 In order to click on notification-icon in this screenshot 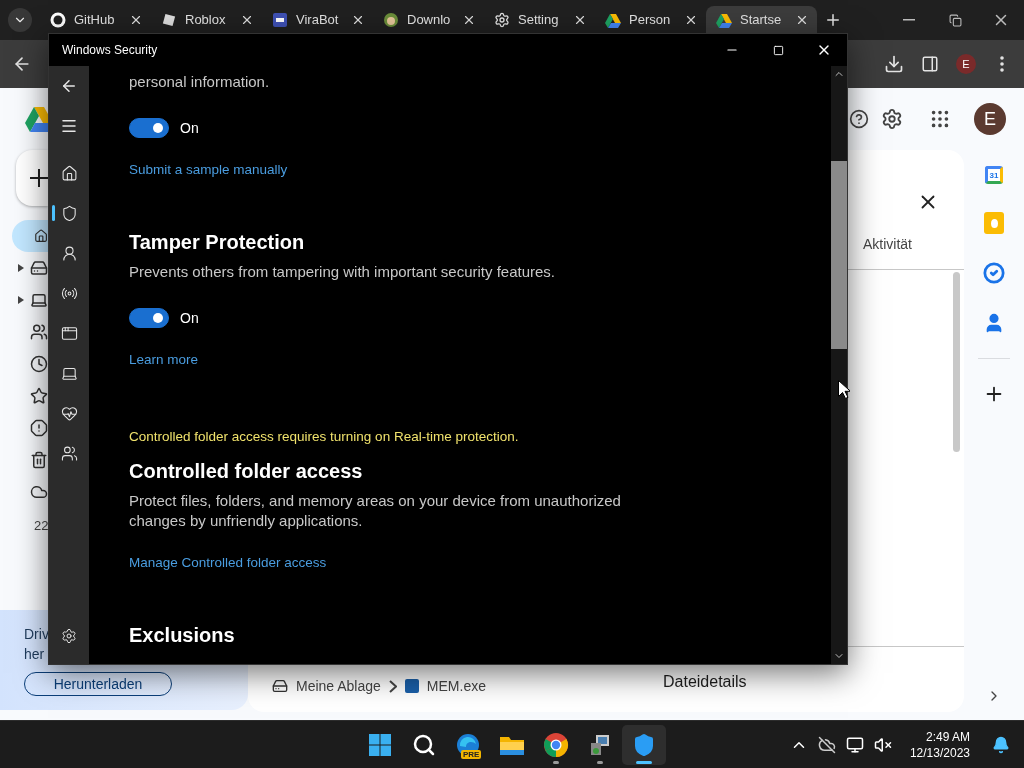, I will do `click(1001, 744)`.